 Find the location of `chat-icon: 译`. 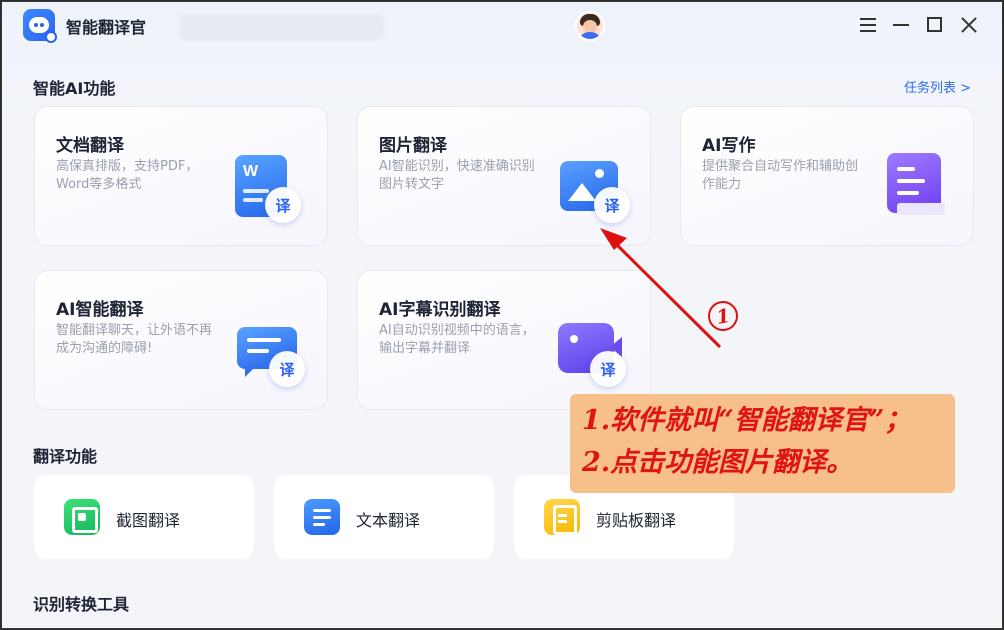

chat-icon: 译 is located at coordinates (270, 352).